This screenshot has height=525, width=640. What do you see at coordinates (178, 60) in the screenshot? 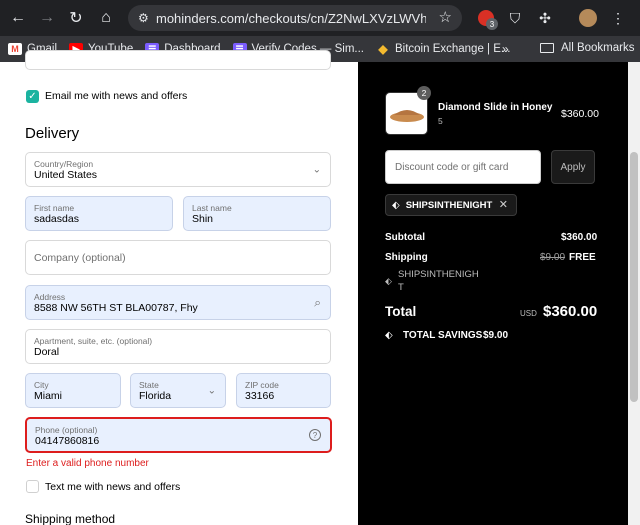
I see `email-field` at bounding box center [178, 60].